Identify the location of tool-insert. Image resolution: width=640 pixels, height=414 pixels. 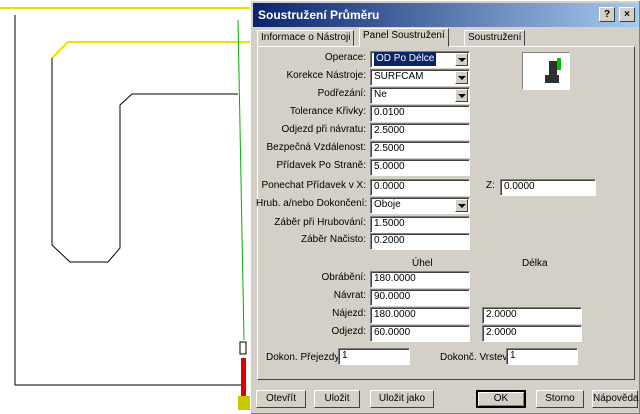
(243, 378).